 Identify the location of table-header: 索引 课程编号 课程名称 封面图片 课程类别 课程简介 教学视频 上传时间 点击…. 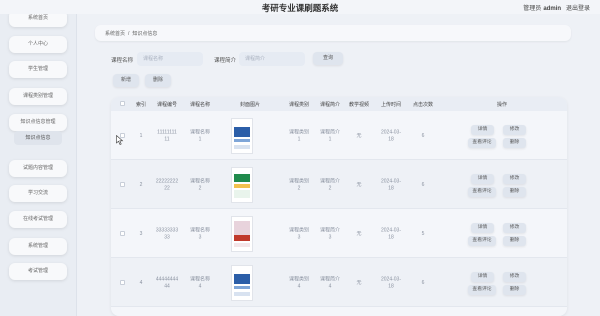
(339, 104).